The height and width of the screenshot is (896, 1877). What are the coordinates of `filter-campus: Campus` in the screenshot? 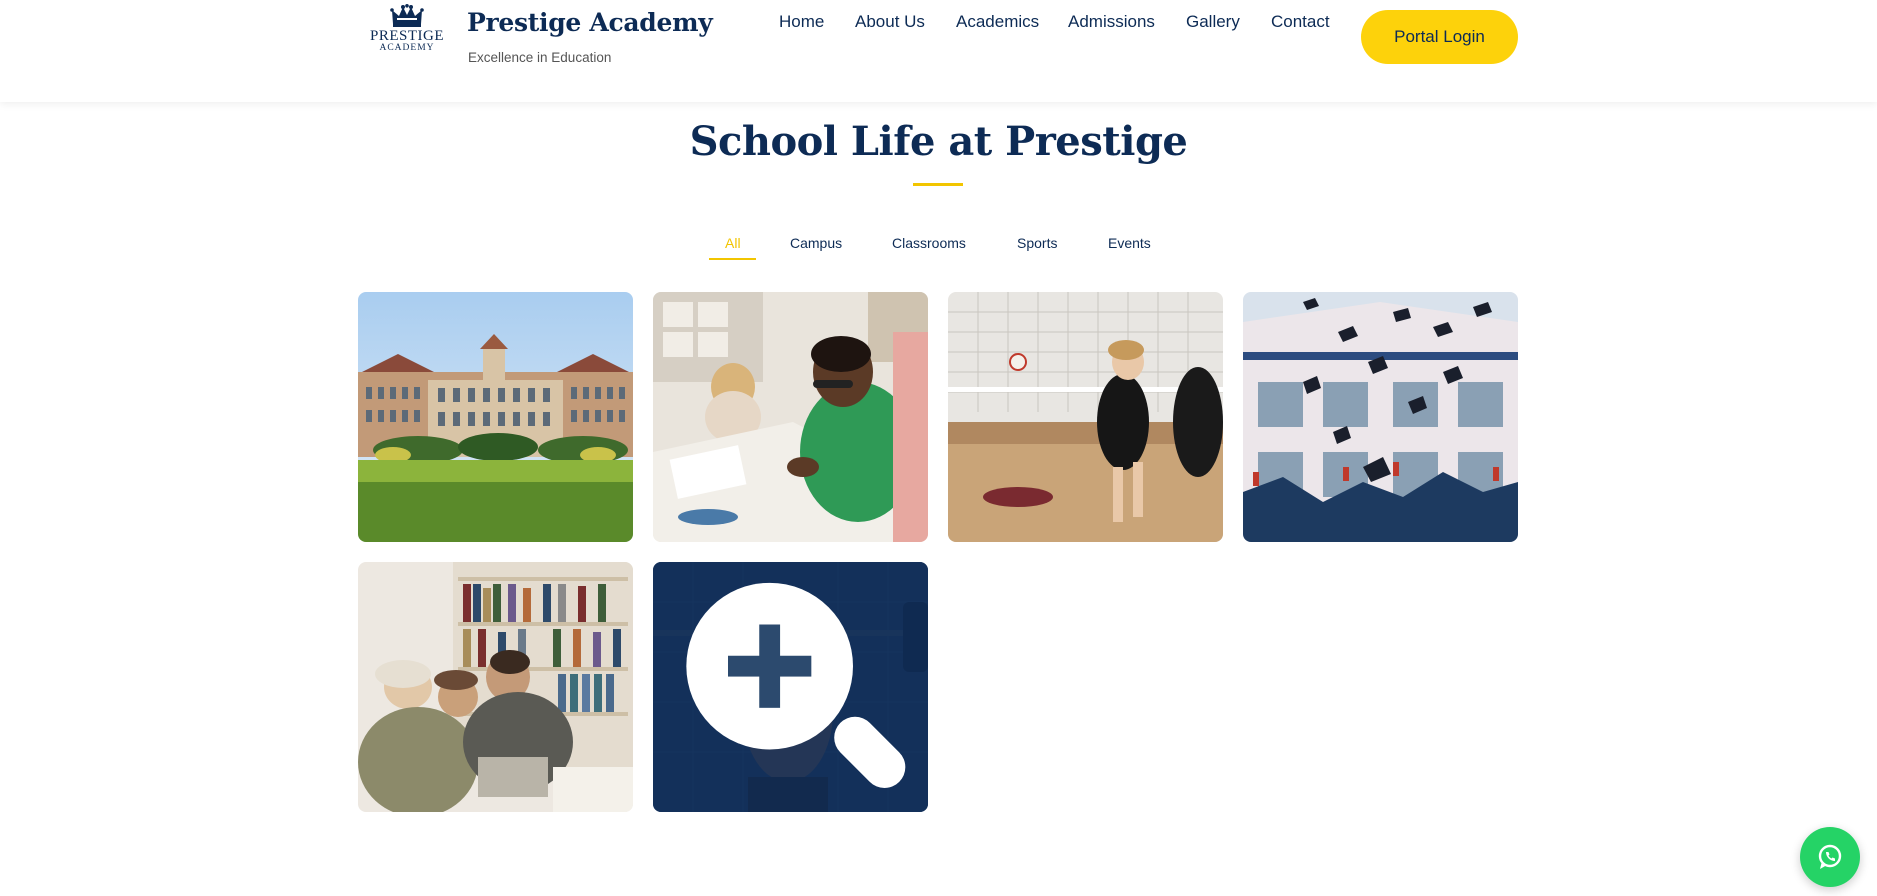 It's located at (816, 243).